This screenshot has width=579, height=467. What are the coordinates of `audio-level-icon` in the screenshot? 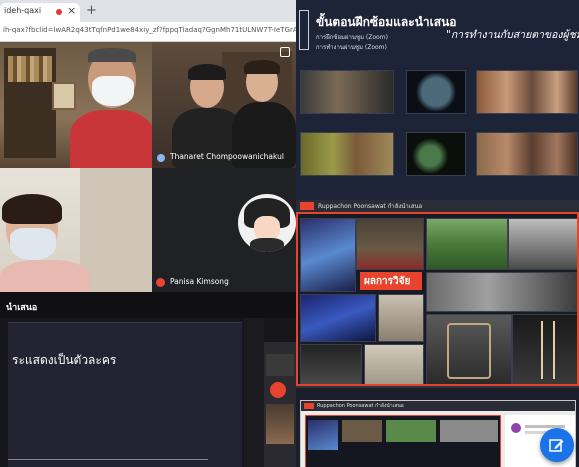 It's located at (161, 158).